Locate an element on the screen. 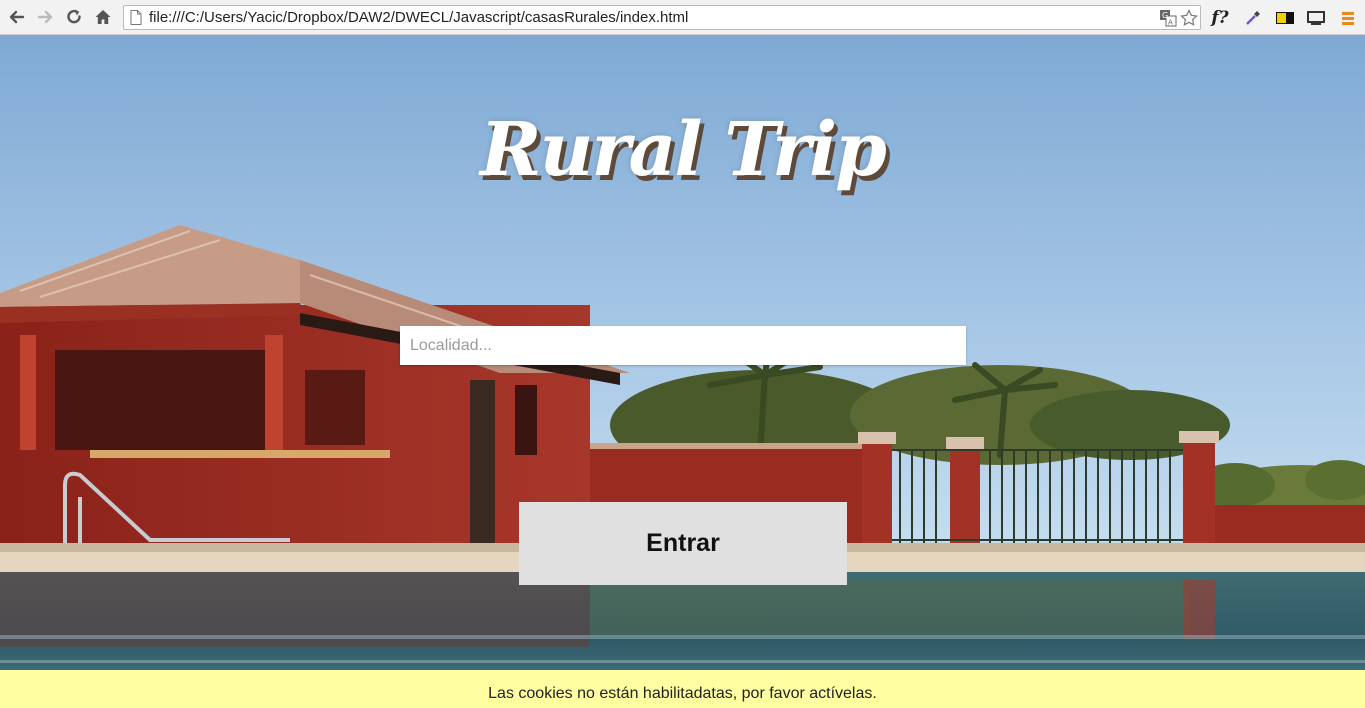 This screenshot has width=1365, height=708. color-picker-icon is located at coordinates (1253, 18).